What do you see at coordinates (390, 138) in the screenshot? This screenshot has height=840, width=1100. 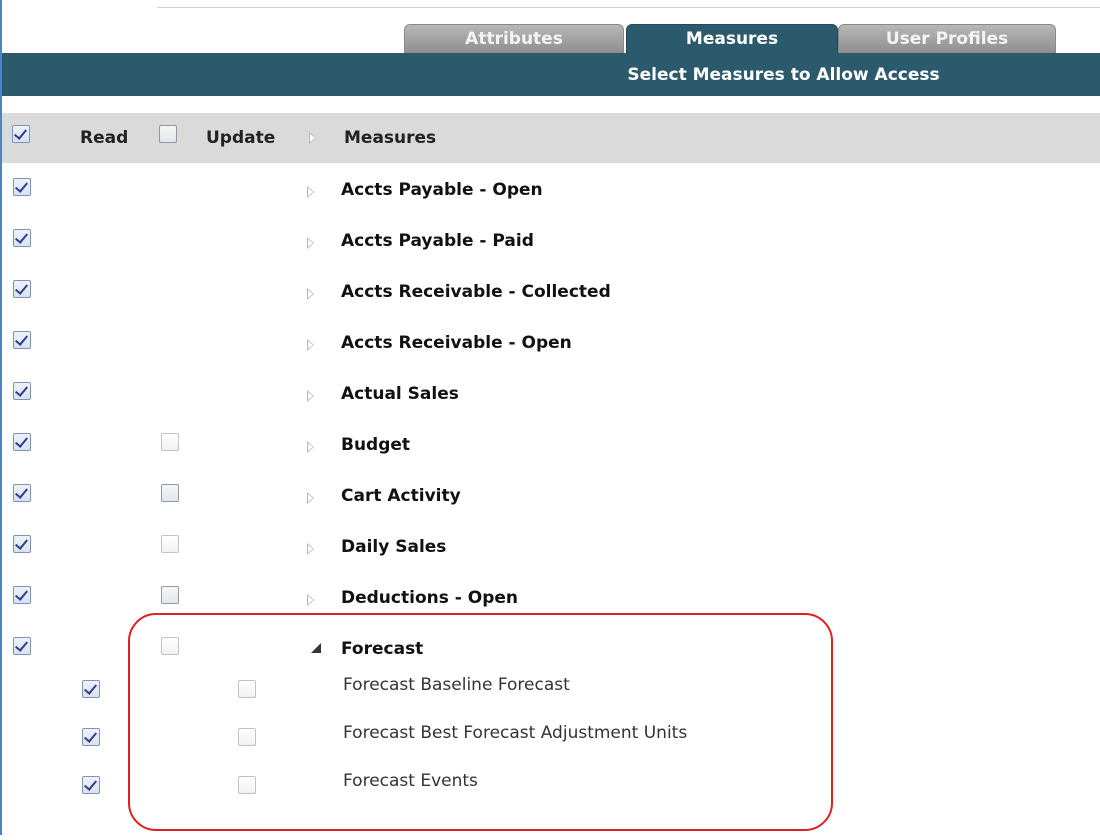 I see `measures-column-header: Measures` at bounding box center [390, 138].